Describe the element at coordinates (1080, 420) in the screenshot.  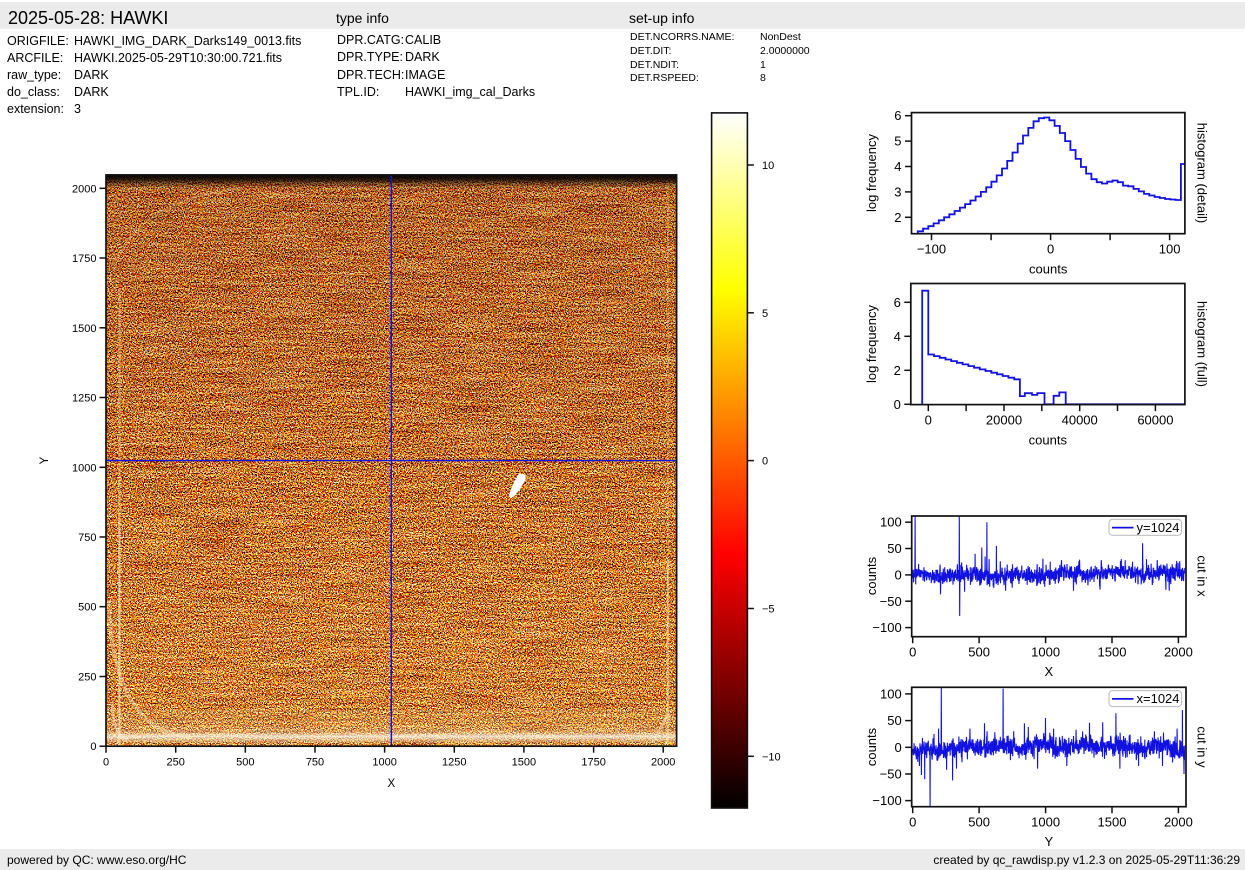
I see `svg-text: 40000` at that location.